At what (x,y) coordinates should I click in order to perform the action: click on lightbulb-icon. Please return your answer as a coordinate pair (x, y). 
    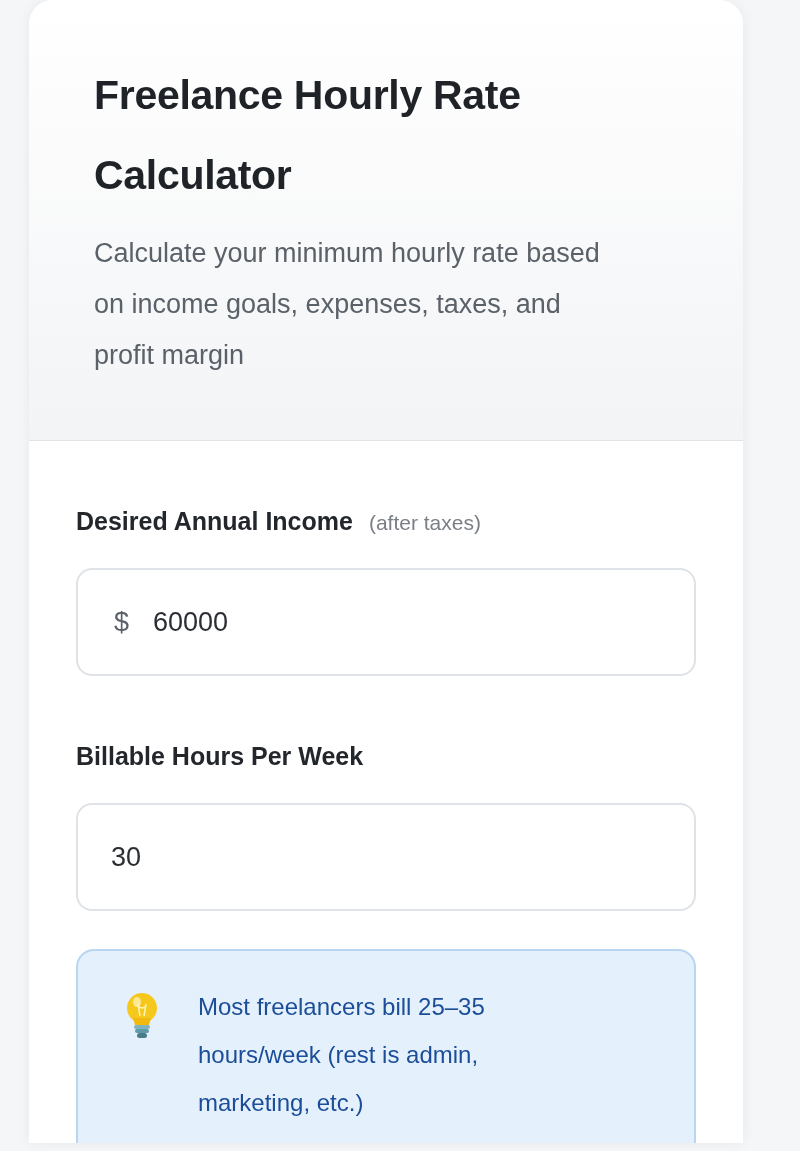
    Looking at the image, I should click on (142, 1015).